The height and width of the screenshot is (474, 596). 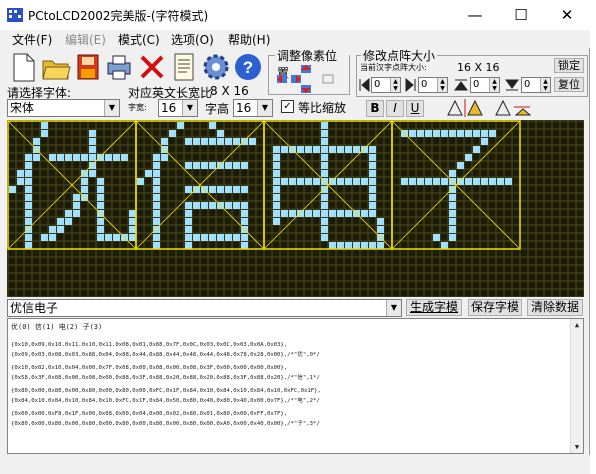 I want to click on underline-button: U, so click(x=415, y=108).